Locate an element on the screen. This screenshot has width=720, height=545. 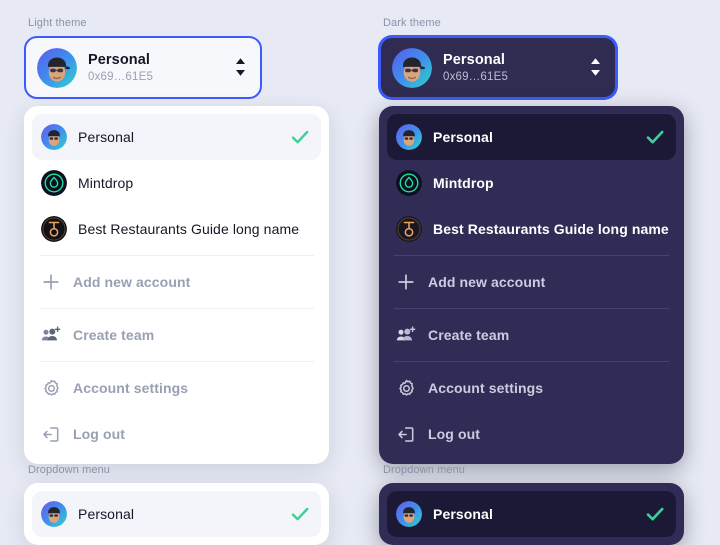
dropdown-menu-section-light: Dropdown menu Personal is located at coordinates (184, 504).